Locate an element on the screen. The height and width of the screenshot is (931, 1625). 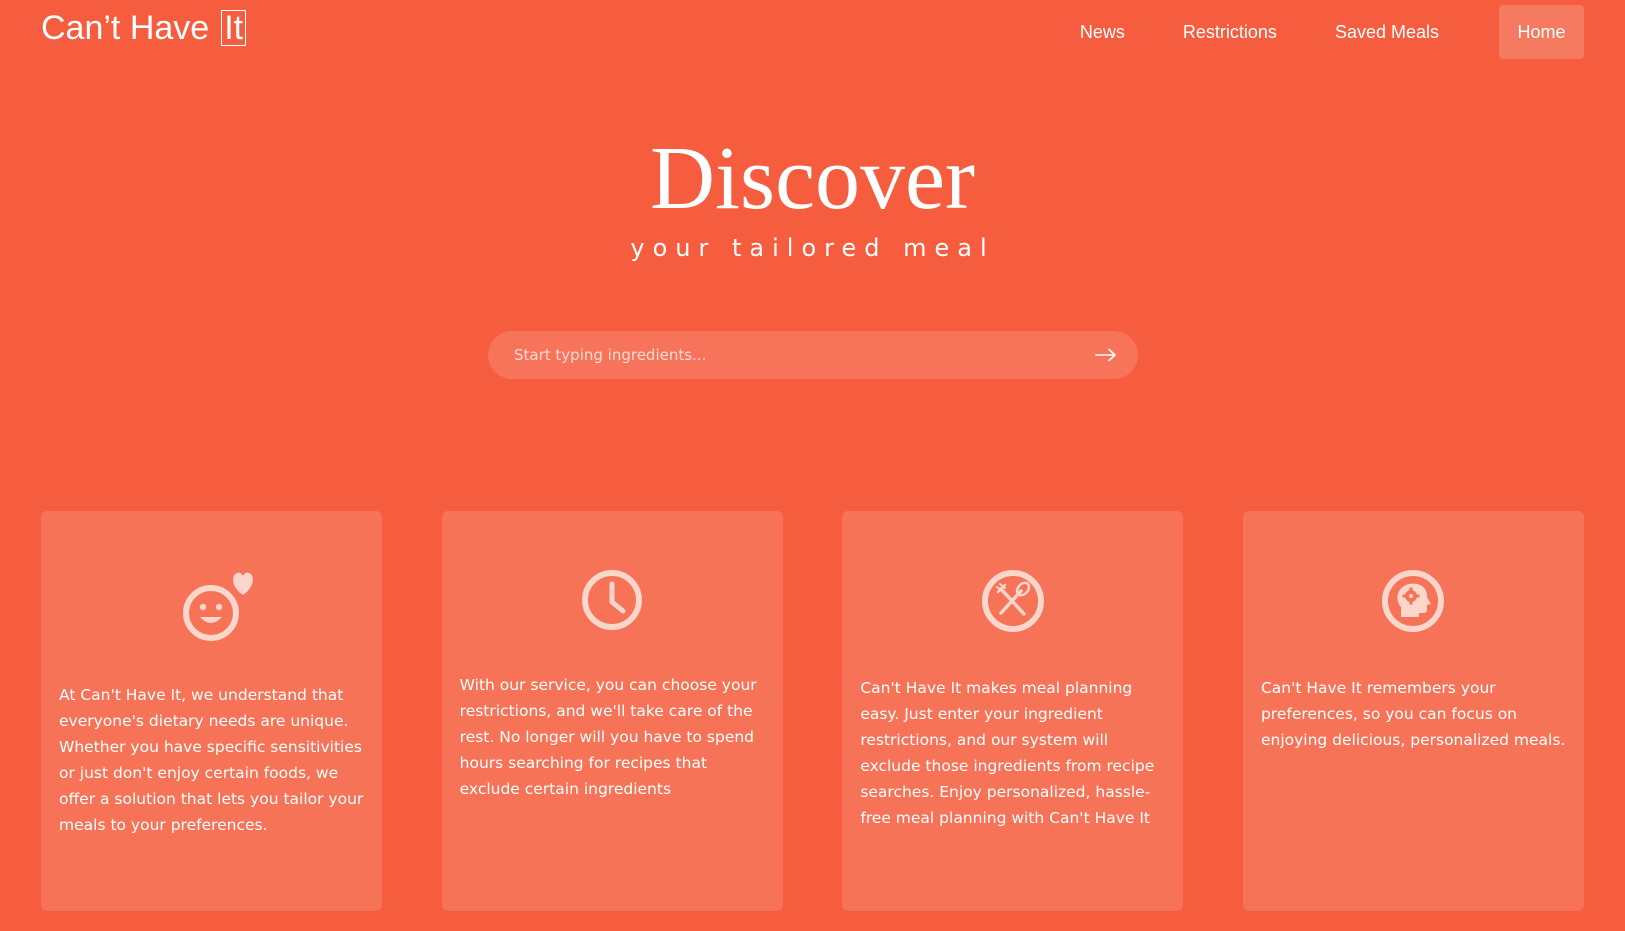
nav-saved-meals: Saved Meals is located at coordinates (1387, 32).